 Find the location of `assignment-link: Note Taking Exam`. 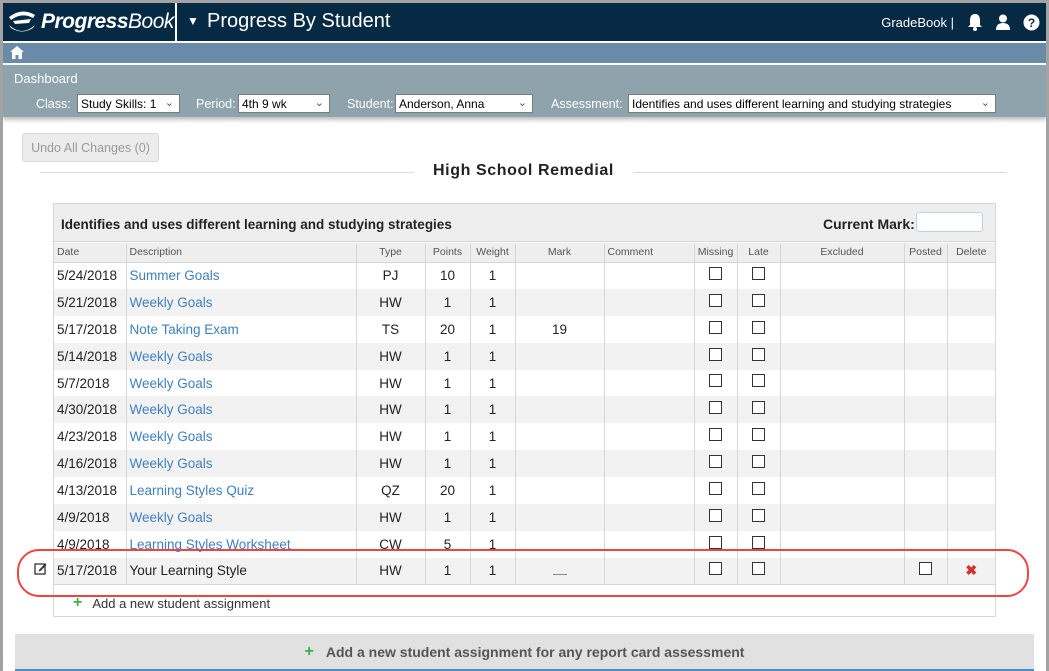

assignment-link: Note Taking Exam is located at coordinates (184, 329).